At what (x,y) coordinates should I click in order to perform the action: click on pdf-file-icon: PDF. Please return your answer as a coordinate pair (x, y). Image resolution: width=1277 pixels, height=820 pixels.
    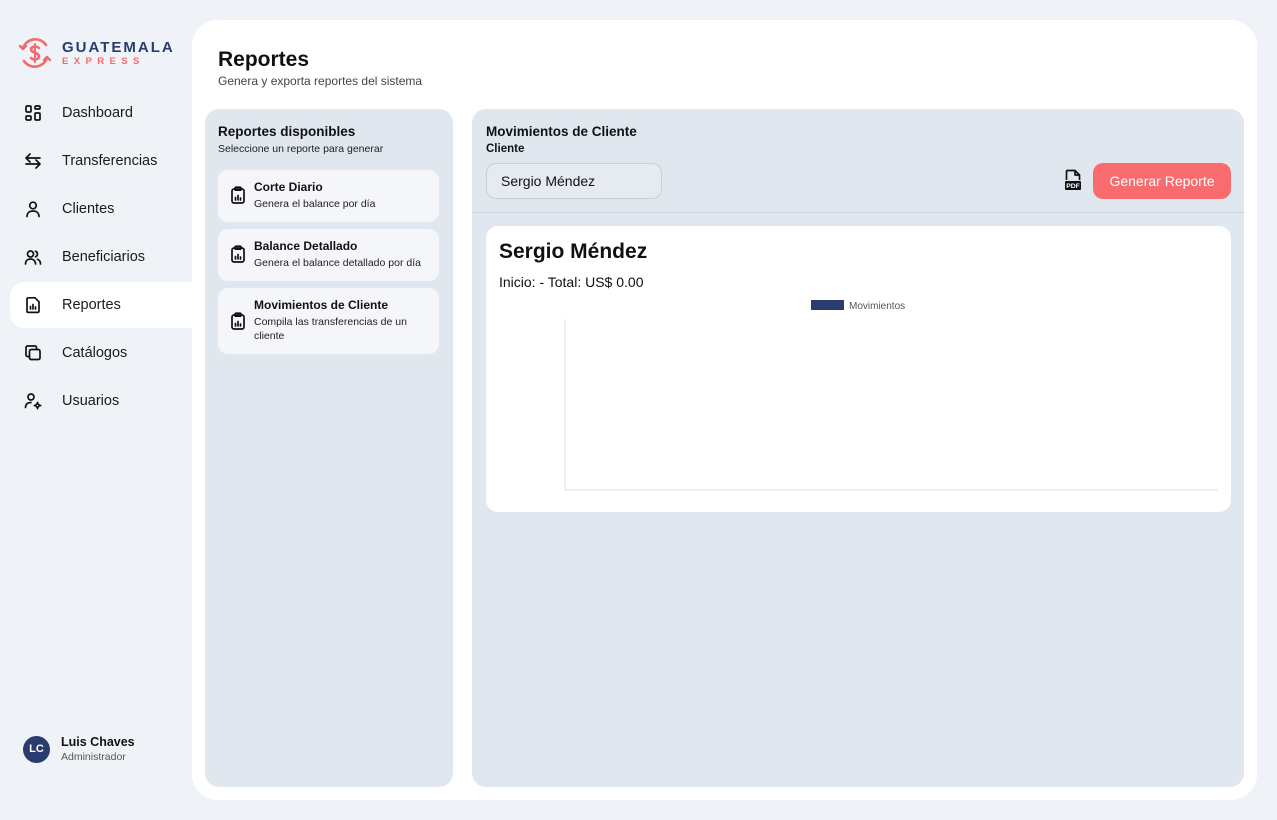
    Looking at the image, I should click on (1073, 180).